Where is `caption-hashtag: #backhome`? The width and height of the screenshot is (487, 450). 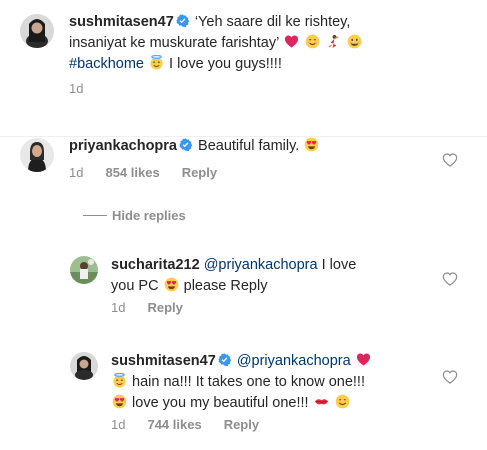 caption-hashtag: #backhome is located at coordinates (106, 64).